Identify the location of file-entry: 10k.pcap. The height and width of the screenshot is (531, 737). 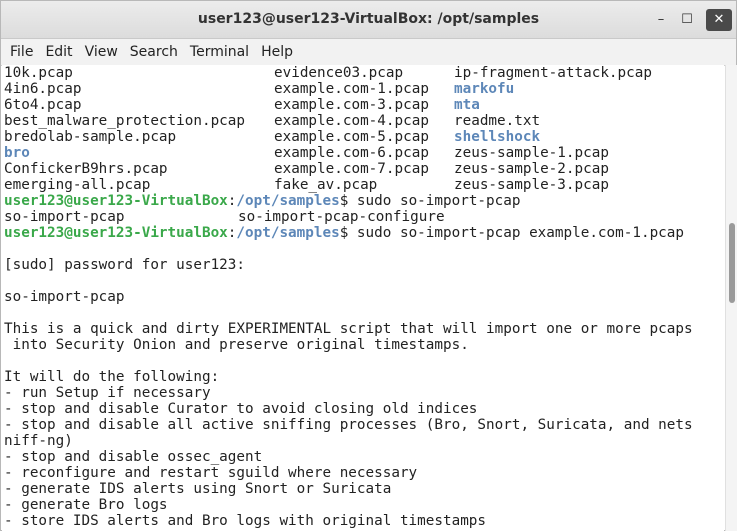
(38, 73).